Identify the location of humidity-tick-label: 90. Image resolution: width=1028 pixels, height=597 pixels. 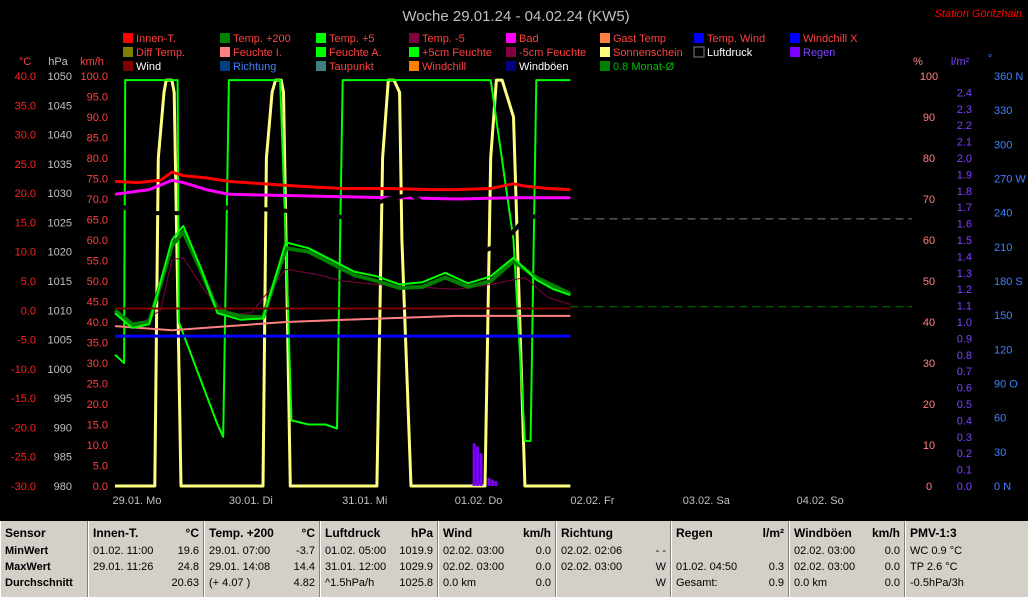
(929, 118).